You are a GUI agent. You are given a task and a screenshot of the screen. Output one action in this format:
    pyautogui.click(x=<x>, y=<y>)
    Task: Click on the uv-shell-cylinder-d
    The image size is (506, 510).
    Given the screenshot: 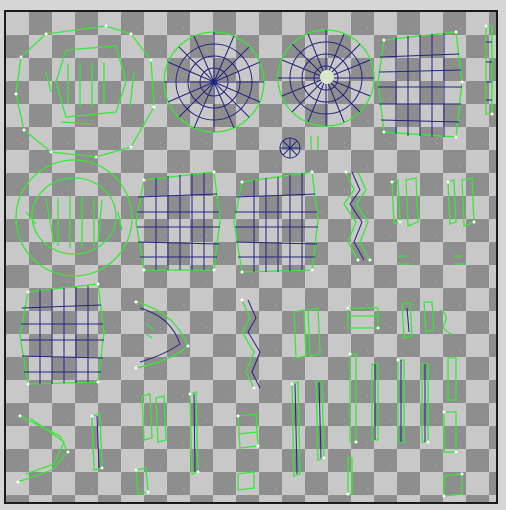 What is the action you would take?
    pyautogui.click(x=62, y=334)
    